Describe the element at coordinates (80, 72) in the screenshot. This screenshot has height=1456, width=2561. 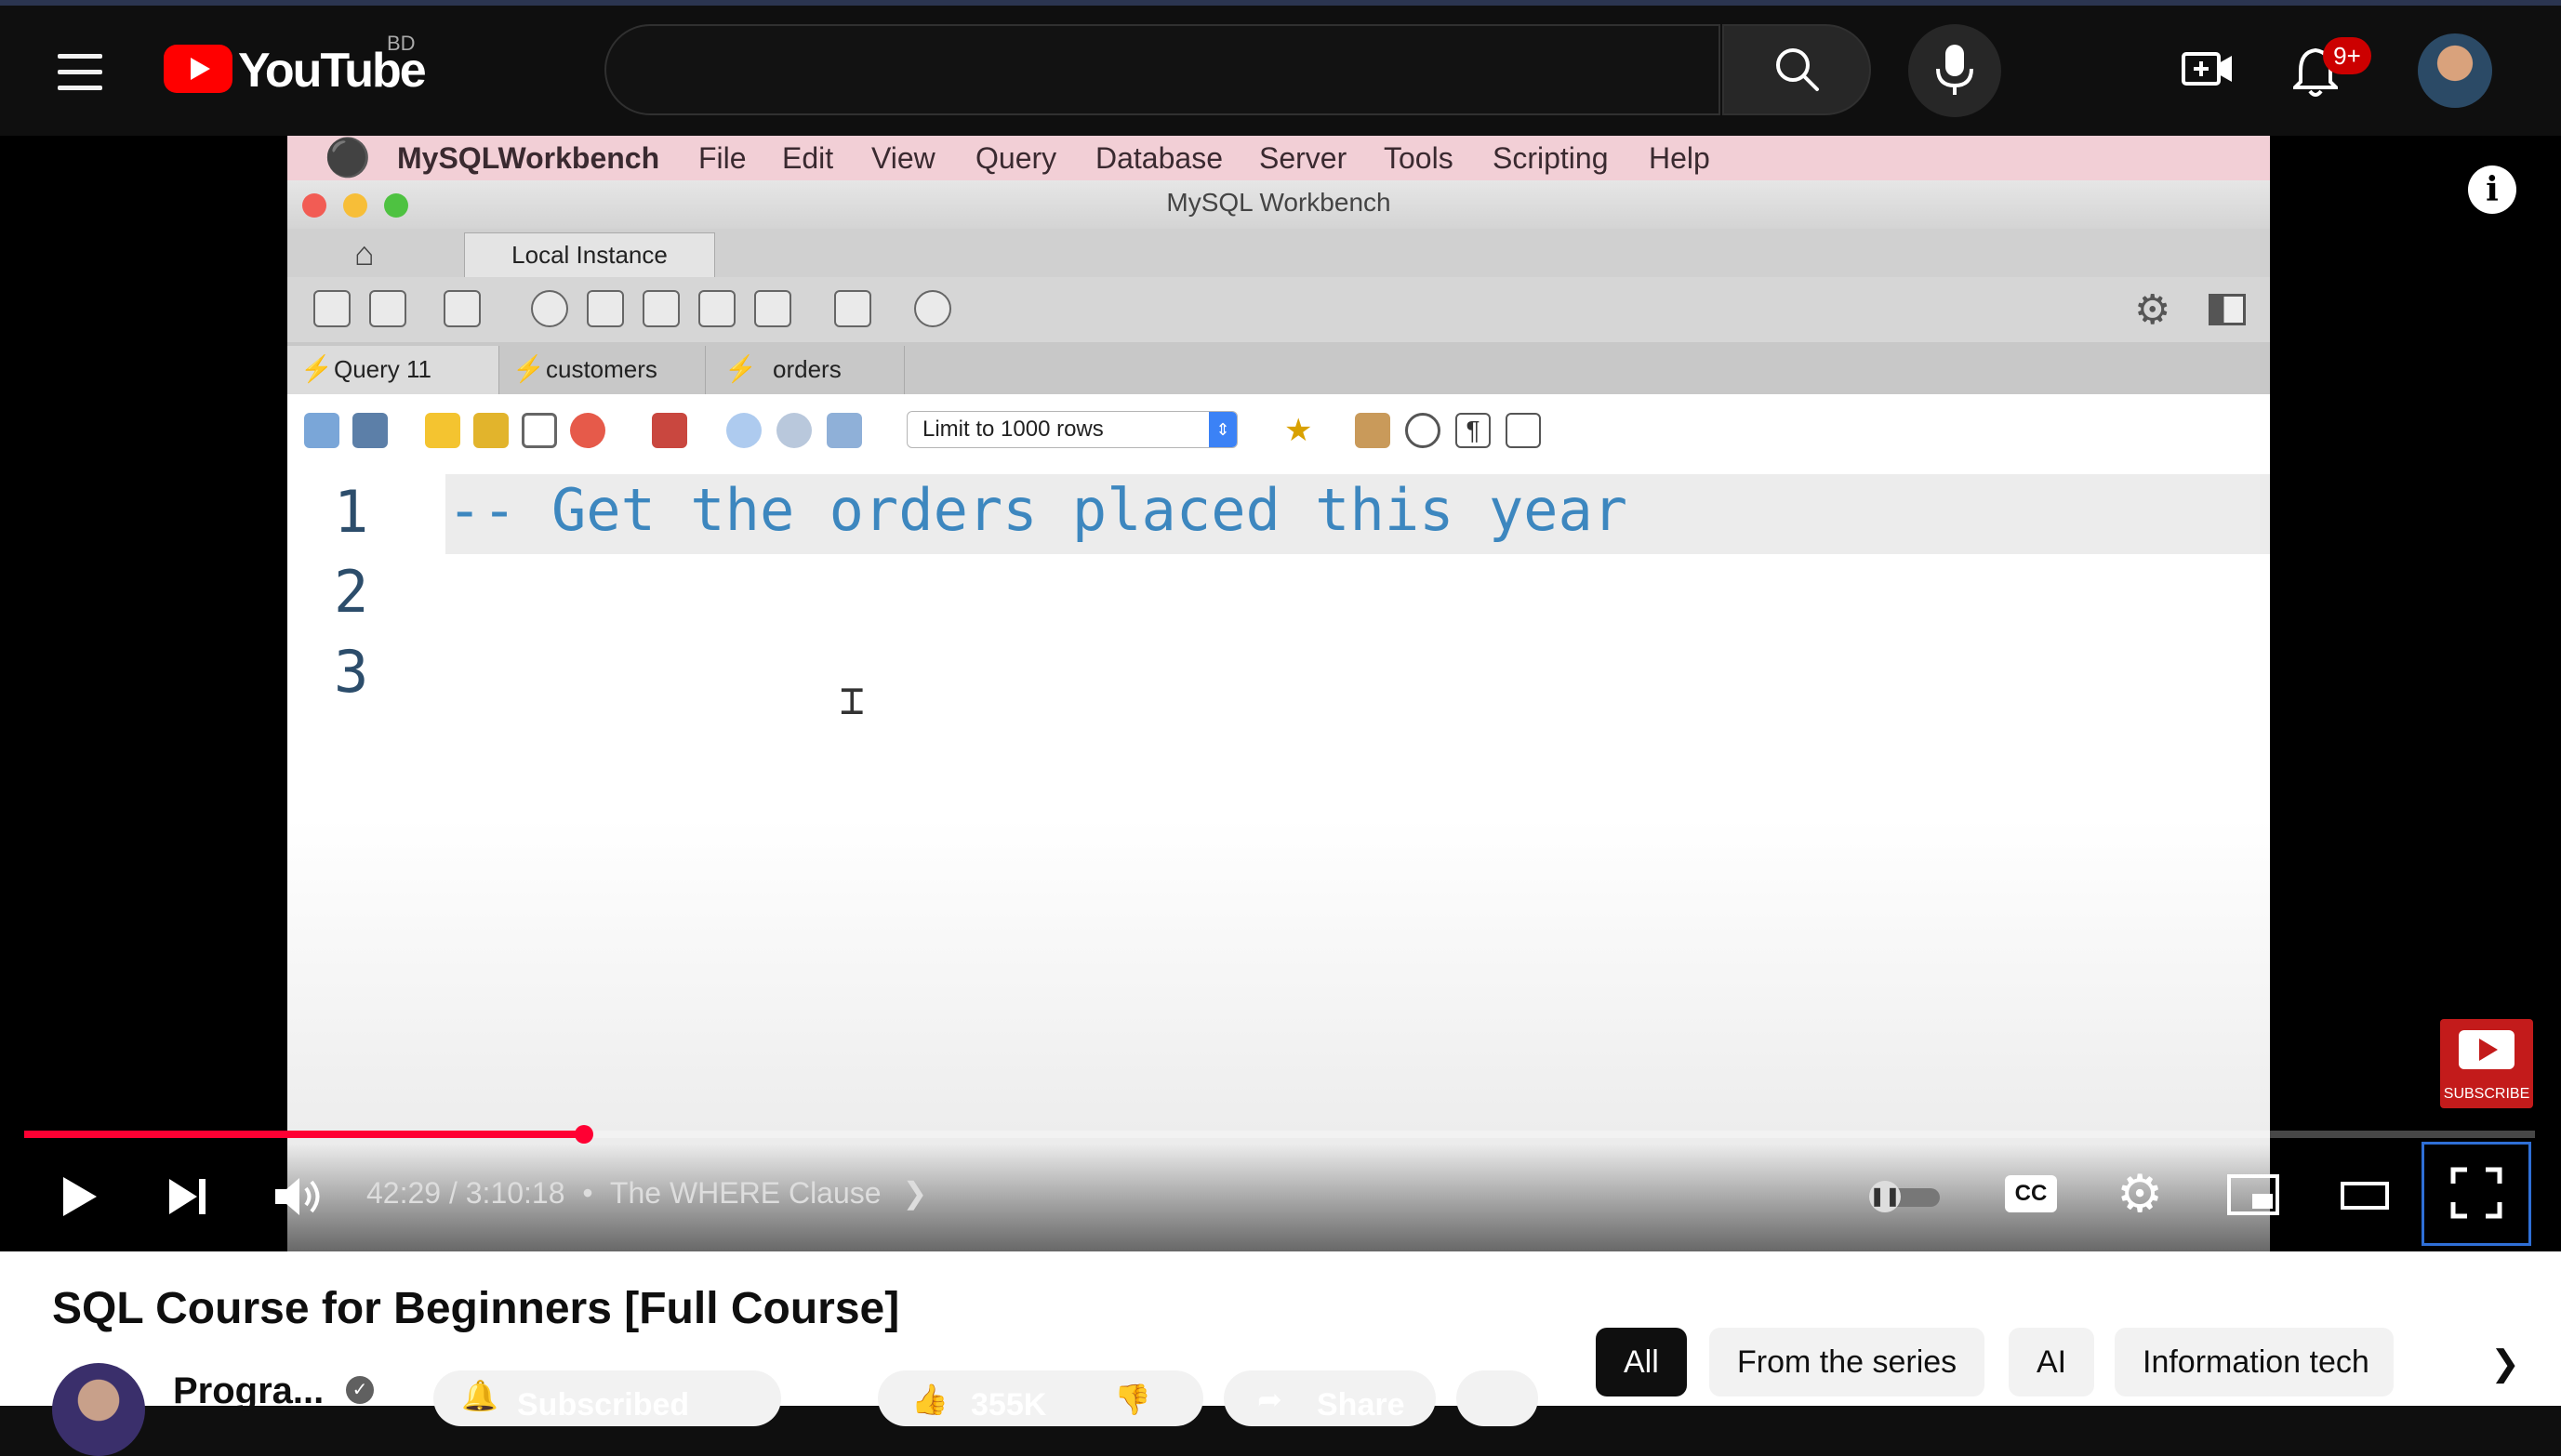
I see `menu-icon` at that location.